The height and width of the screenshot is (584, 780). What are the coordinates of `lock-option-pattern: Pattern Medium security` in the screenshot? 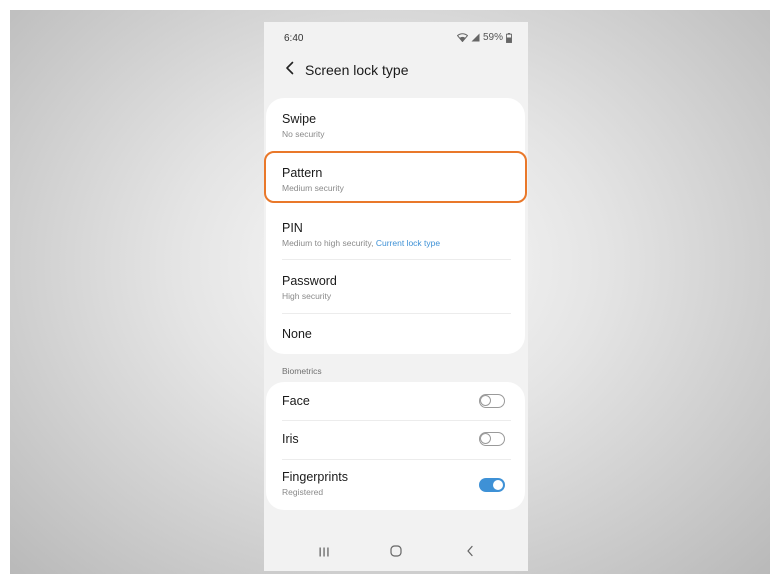 It's located at (395, 177).